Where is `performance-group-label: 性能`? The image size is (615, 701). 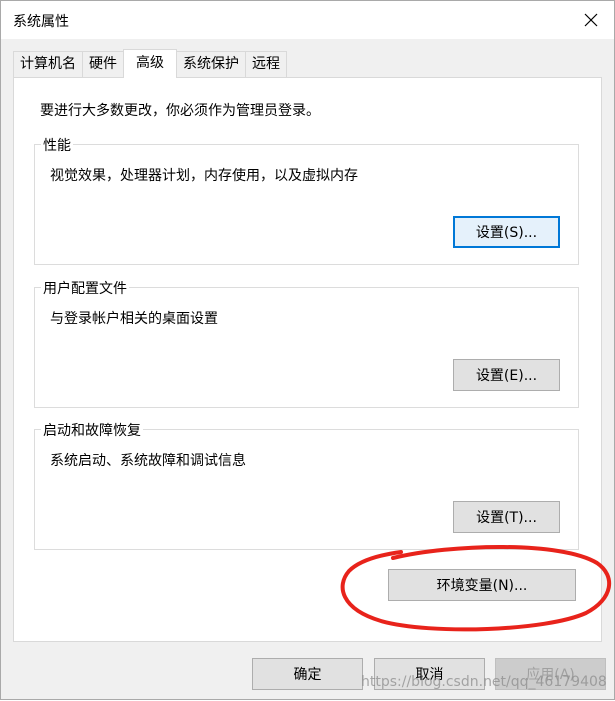 performance-group-label: 性能 is located at coordinates (57, 145).